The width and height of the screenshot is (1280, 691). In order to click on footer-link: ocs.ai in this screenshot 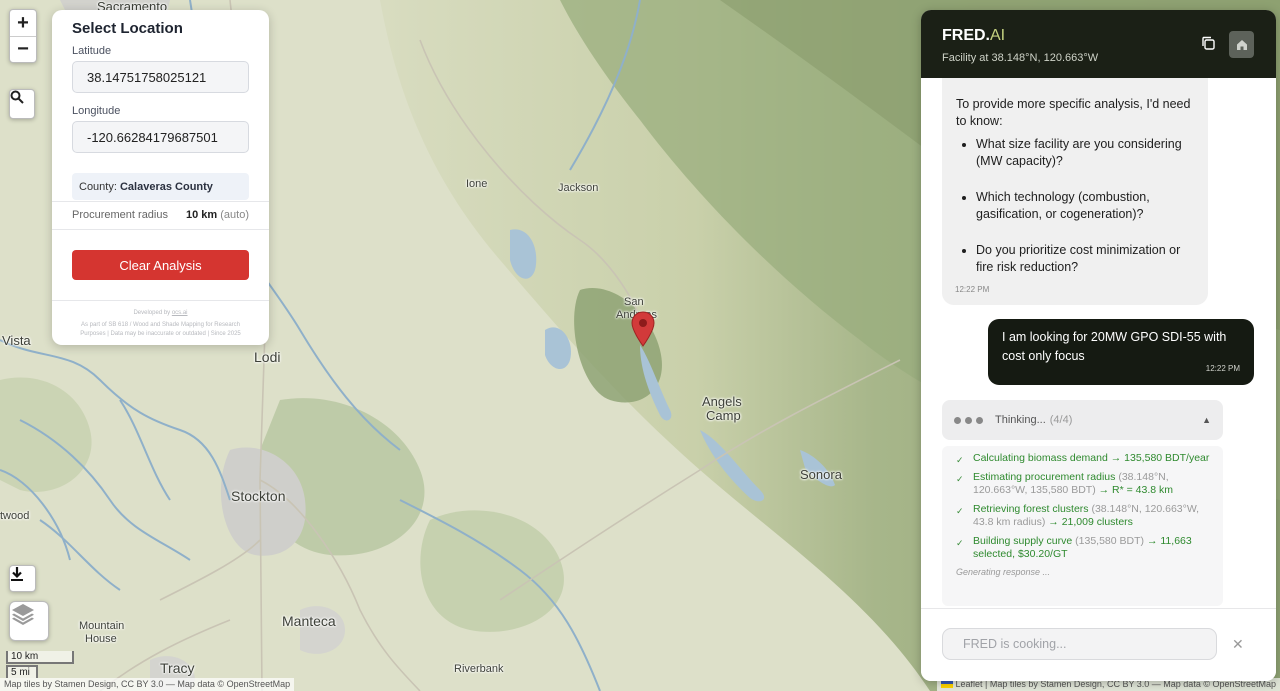, I will do `click(180, 313)`.